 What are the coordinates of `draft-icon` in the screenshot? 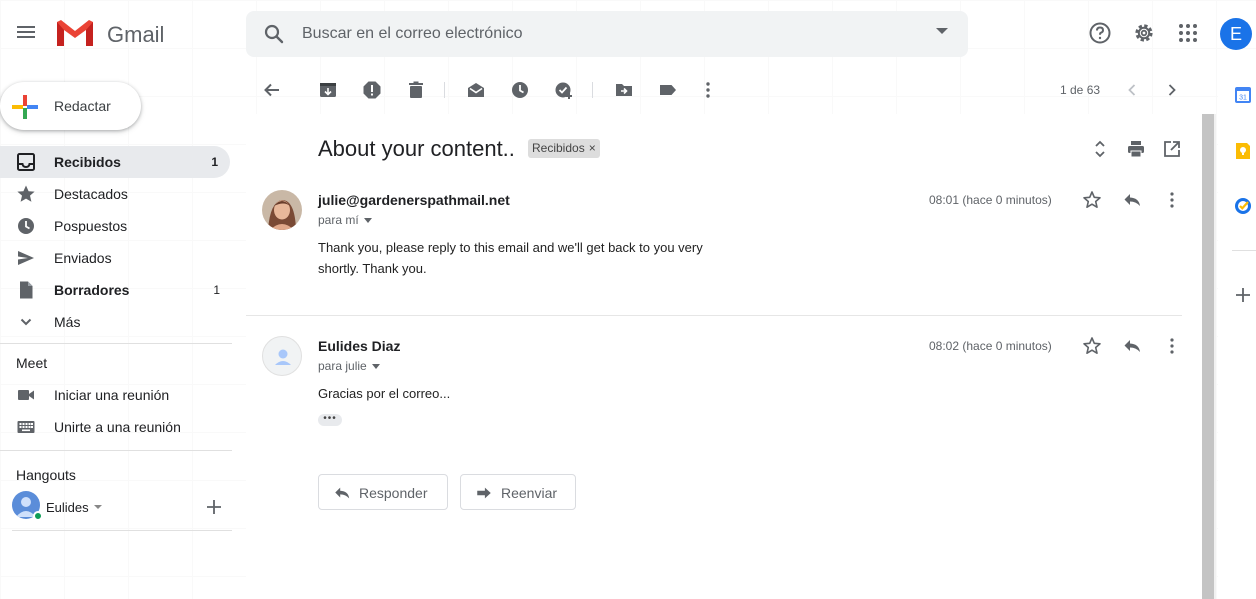 It's located at (26, 290).